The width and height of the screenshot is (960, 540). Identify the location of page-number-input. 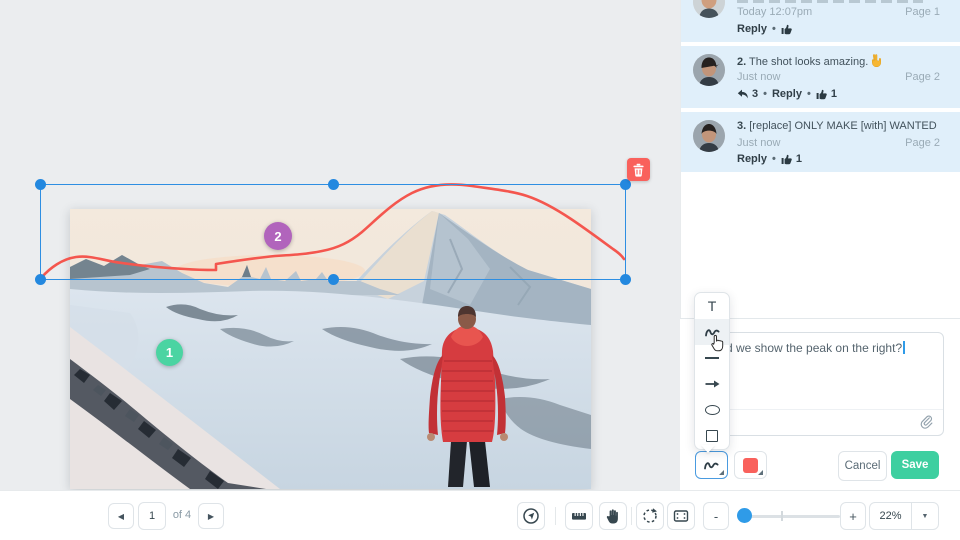
(152, 516).